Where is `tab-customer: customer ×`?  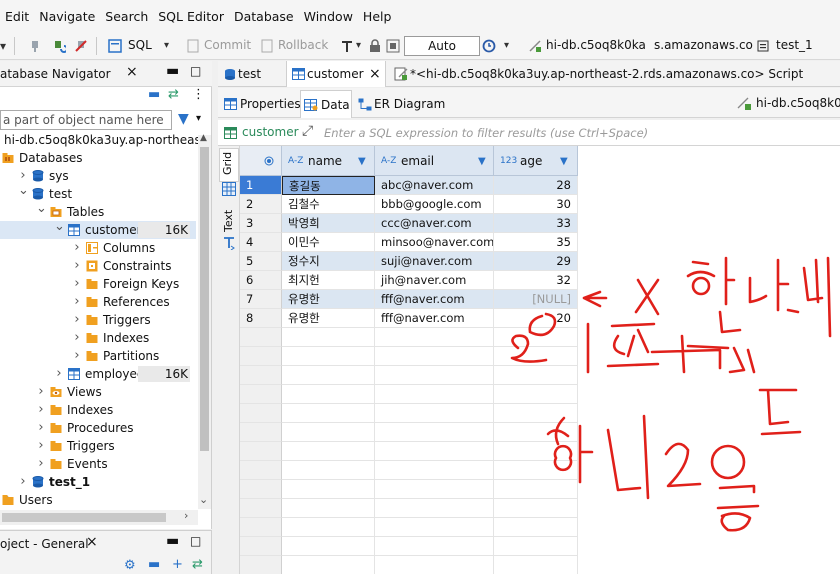 tab-customer: customer × is located at coordinates (336, 74).